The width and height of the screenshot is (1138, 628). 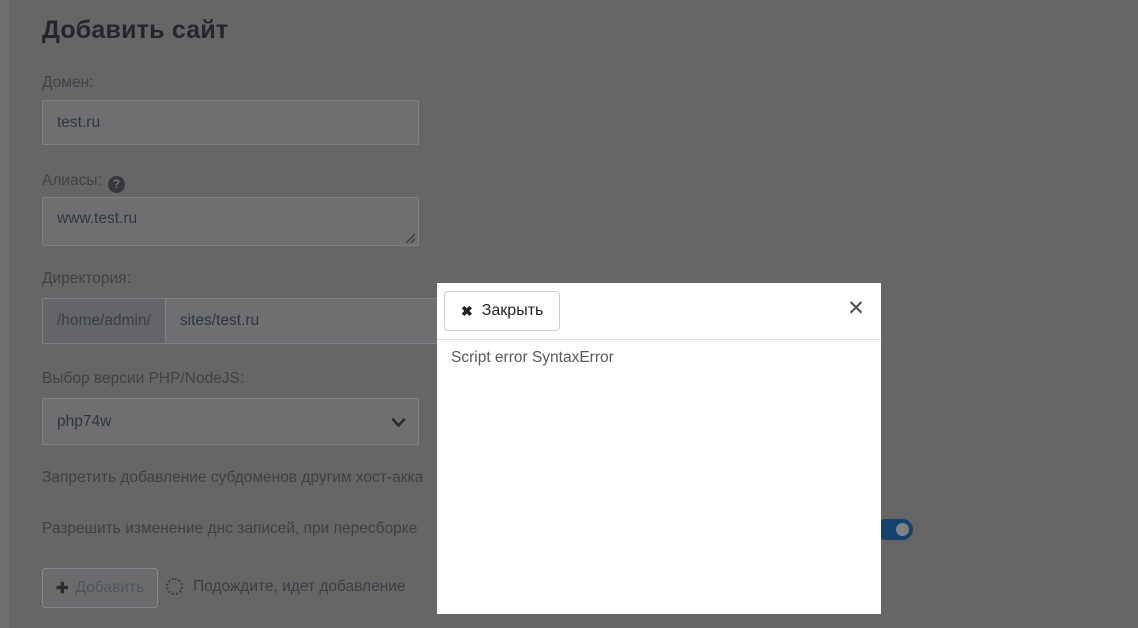 I want to click on modal-close-button-label: Закрыть, so click(x=512, y=310).